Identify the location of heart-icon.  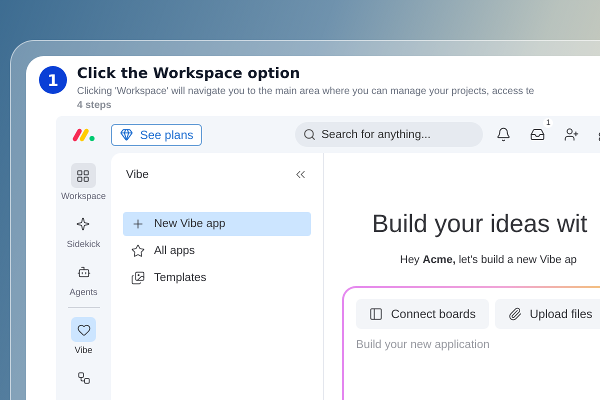
(83, 329).